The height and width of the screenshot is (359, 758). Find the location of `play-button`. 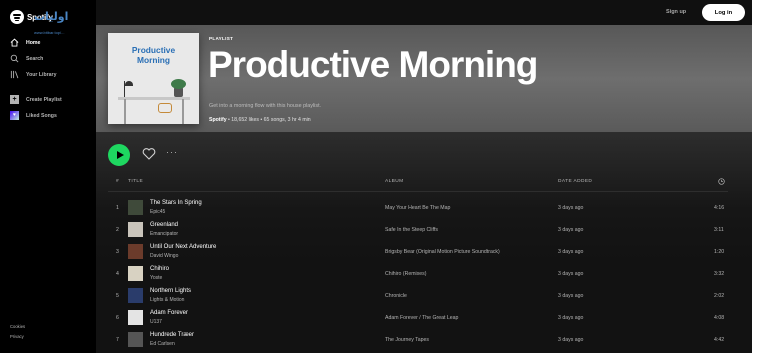

play-button is located at coordinates (119, 155).